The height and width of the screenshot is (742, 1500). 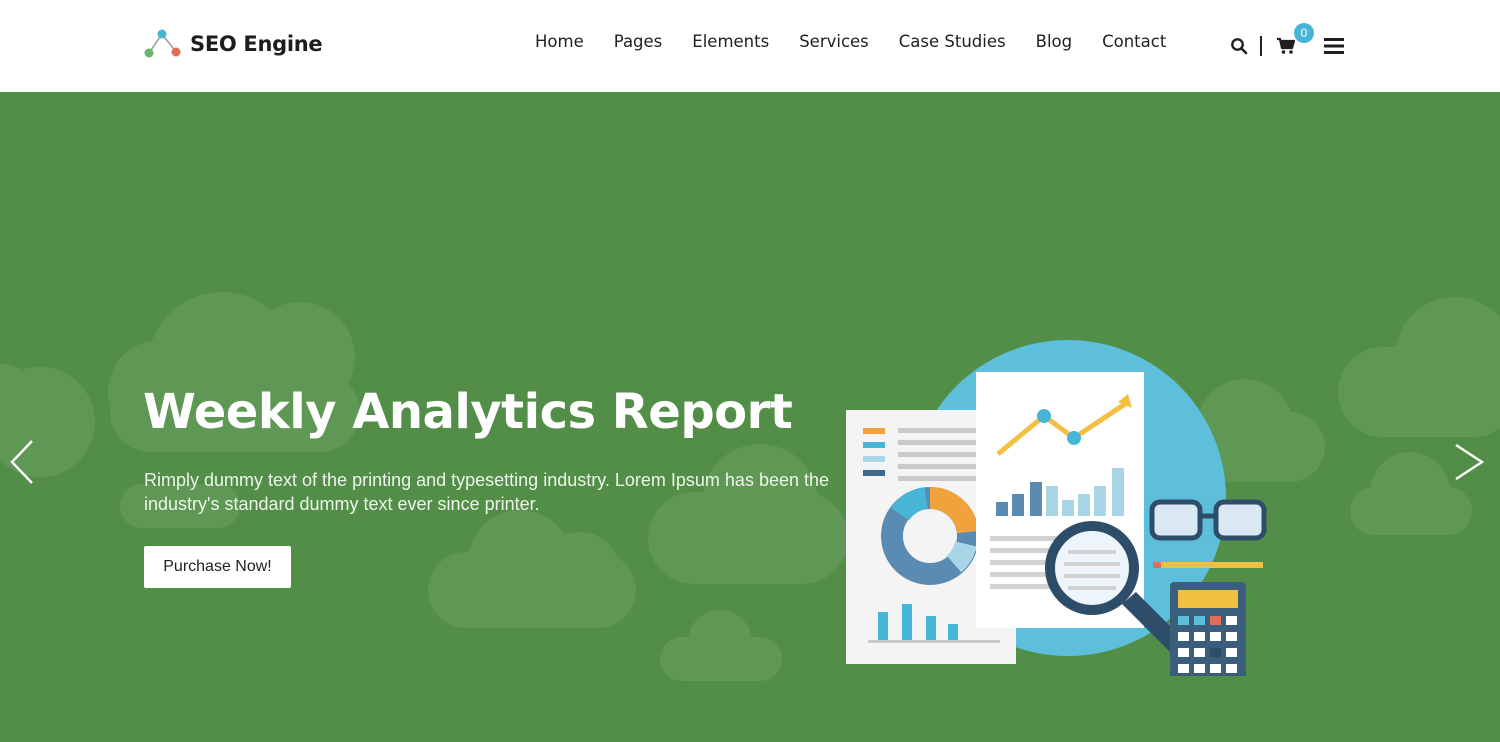 I want to click on cart-icon, so click(x=1286, y=45).